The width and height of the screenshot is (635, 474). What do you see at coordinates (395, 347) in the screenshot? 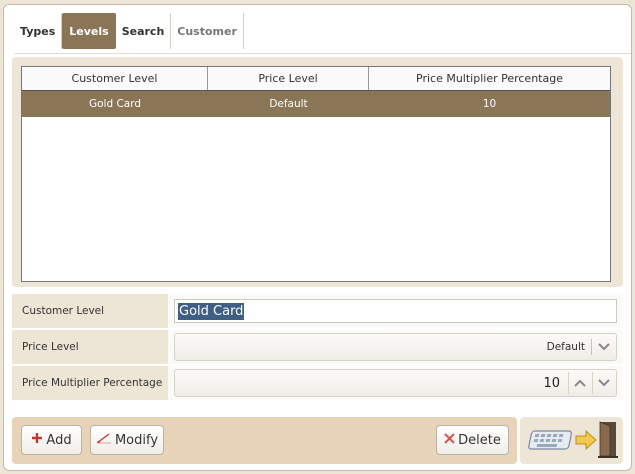
I see `price-level-select: Default` at bounding box center [395, 347].